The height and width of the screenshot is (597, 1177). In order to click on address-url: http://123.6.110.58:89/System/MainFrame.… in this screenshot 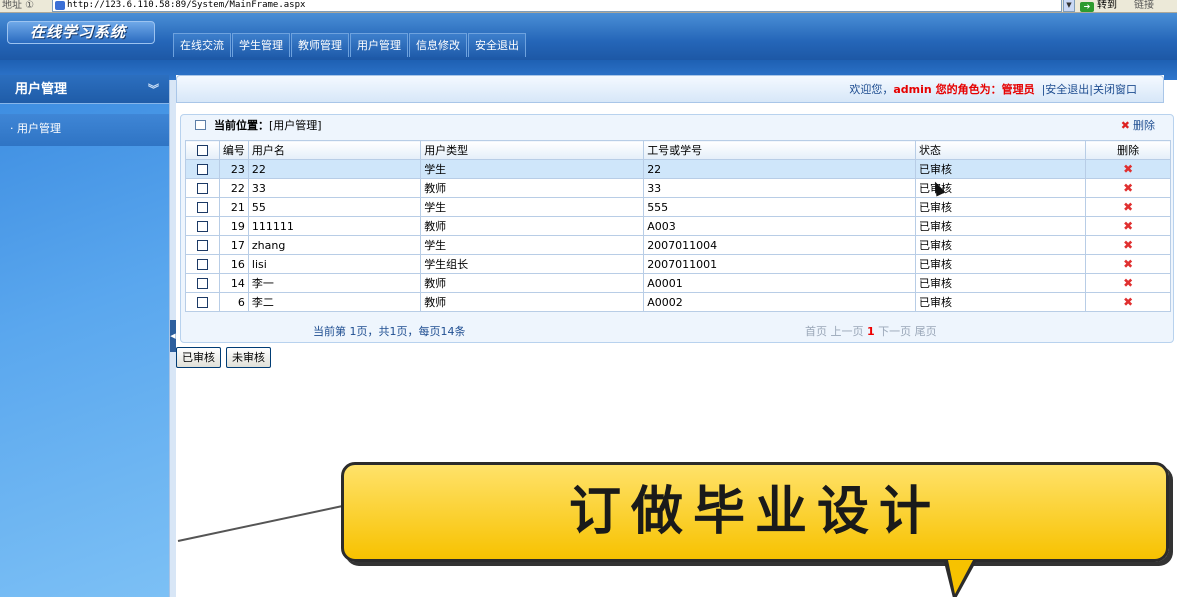, I will do `click(186, 5)`.